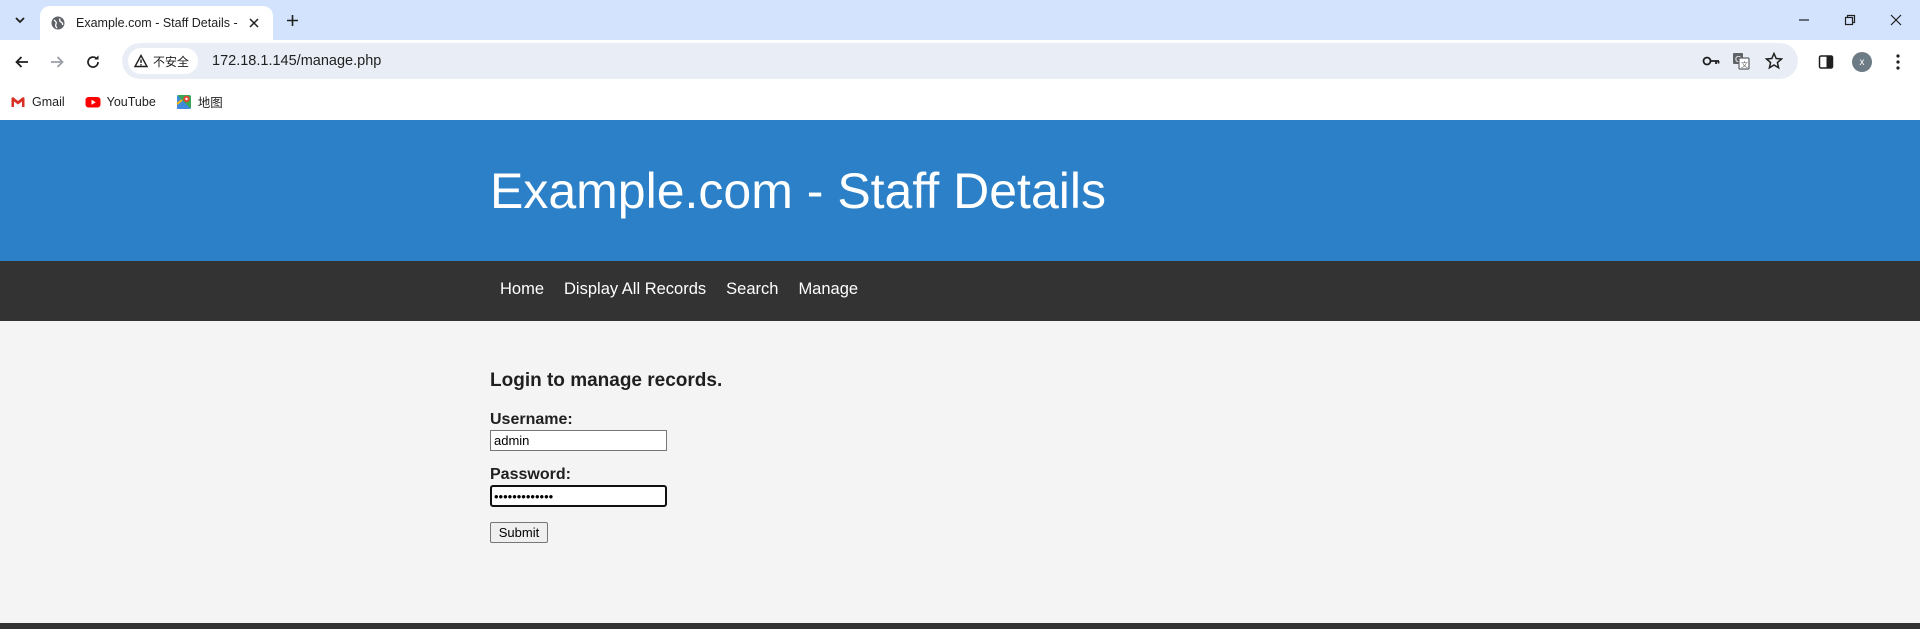  What do you see at coordinates (131, 101) in the screenshot?
I see `bookmark-label: YouTube` at bounding box center [131, 101].